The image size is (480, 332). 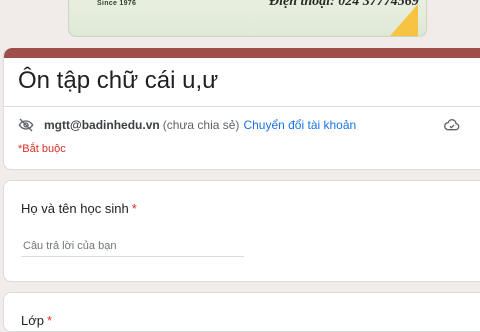 What do you see at coordinates (42, 149) in the screenshot?
I see `required-note: *Bắt buộc` at bounding box center [42, 149].